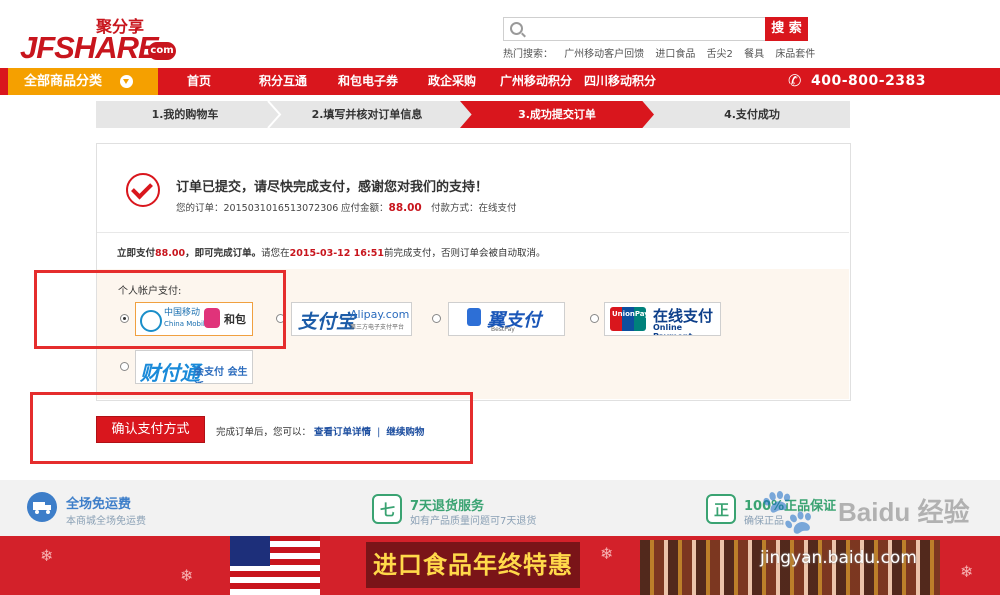 The image size is (1000, 595). Describe the element at coordinates (332, 187) in the screenshot. I see `order-submitted-message: 订单已提交，请尽快完成支付，感谢您对我们的支持！` at that location.